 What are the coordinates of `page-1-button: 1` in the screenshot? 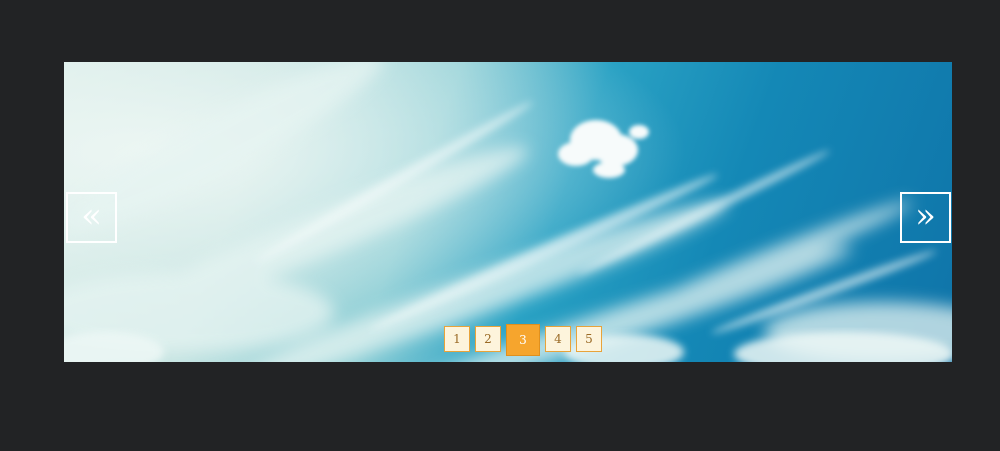 It's located at (457, 339).